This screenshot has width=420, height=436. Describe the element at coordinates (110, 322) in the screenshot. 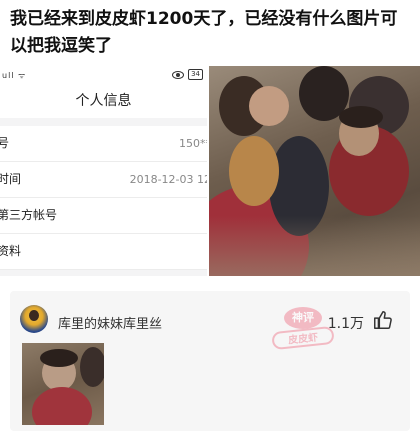

I see `username: 库里的妹妹库里丝` at that location.